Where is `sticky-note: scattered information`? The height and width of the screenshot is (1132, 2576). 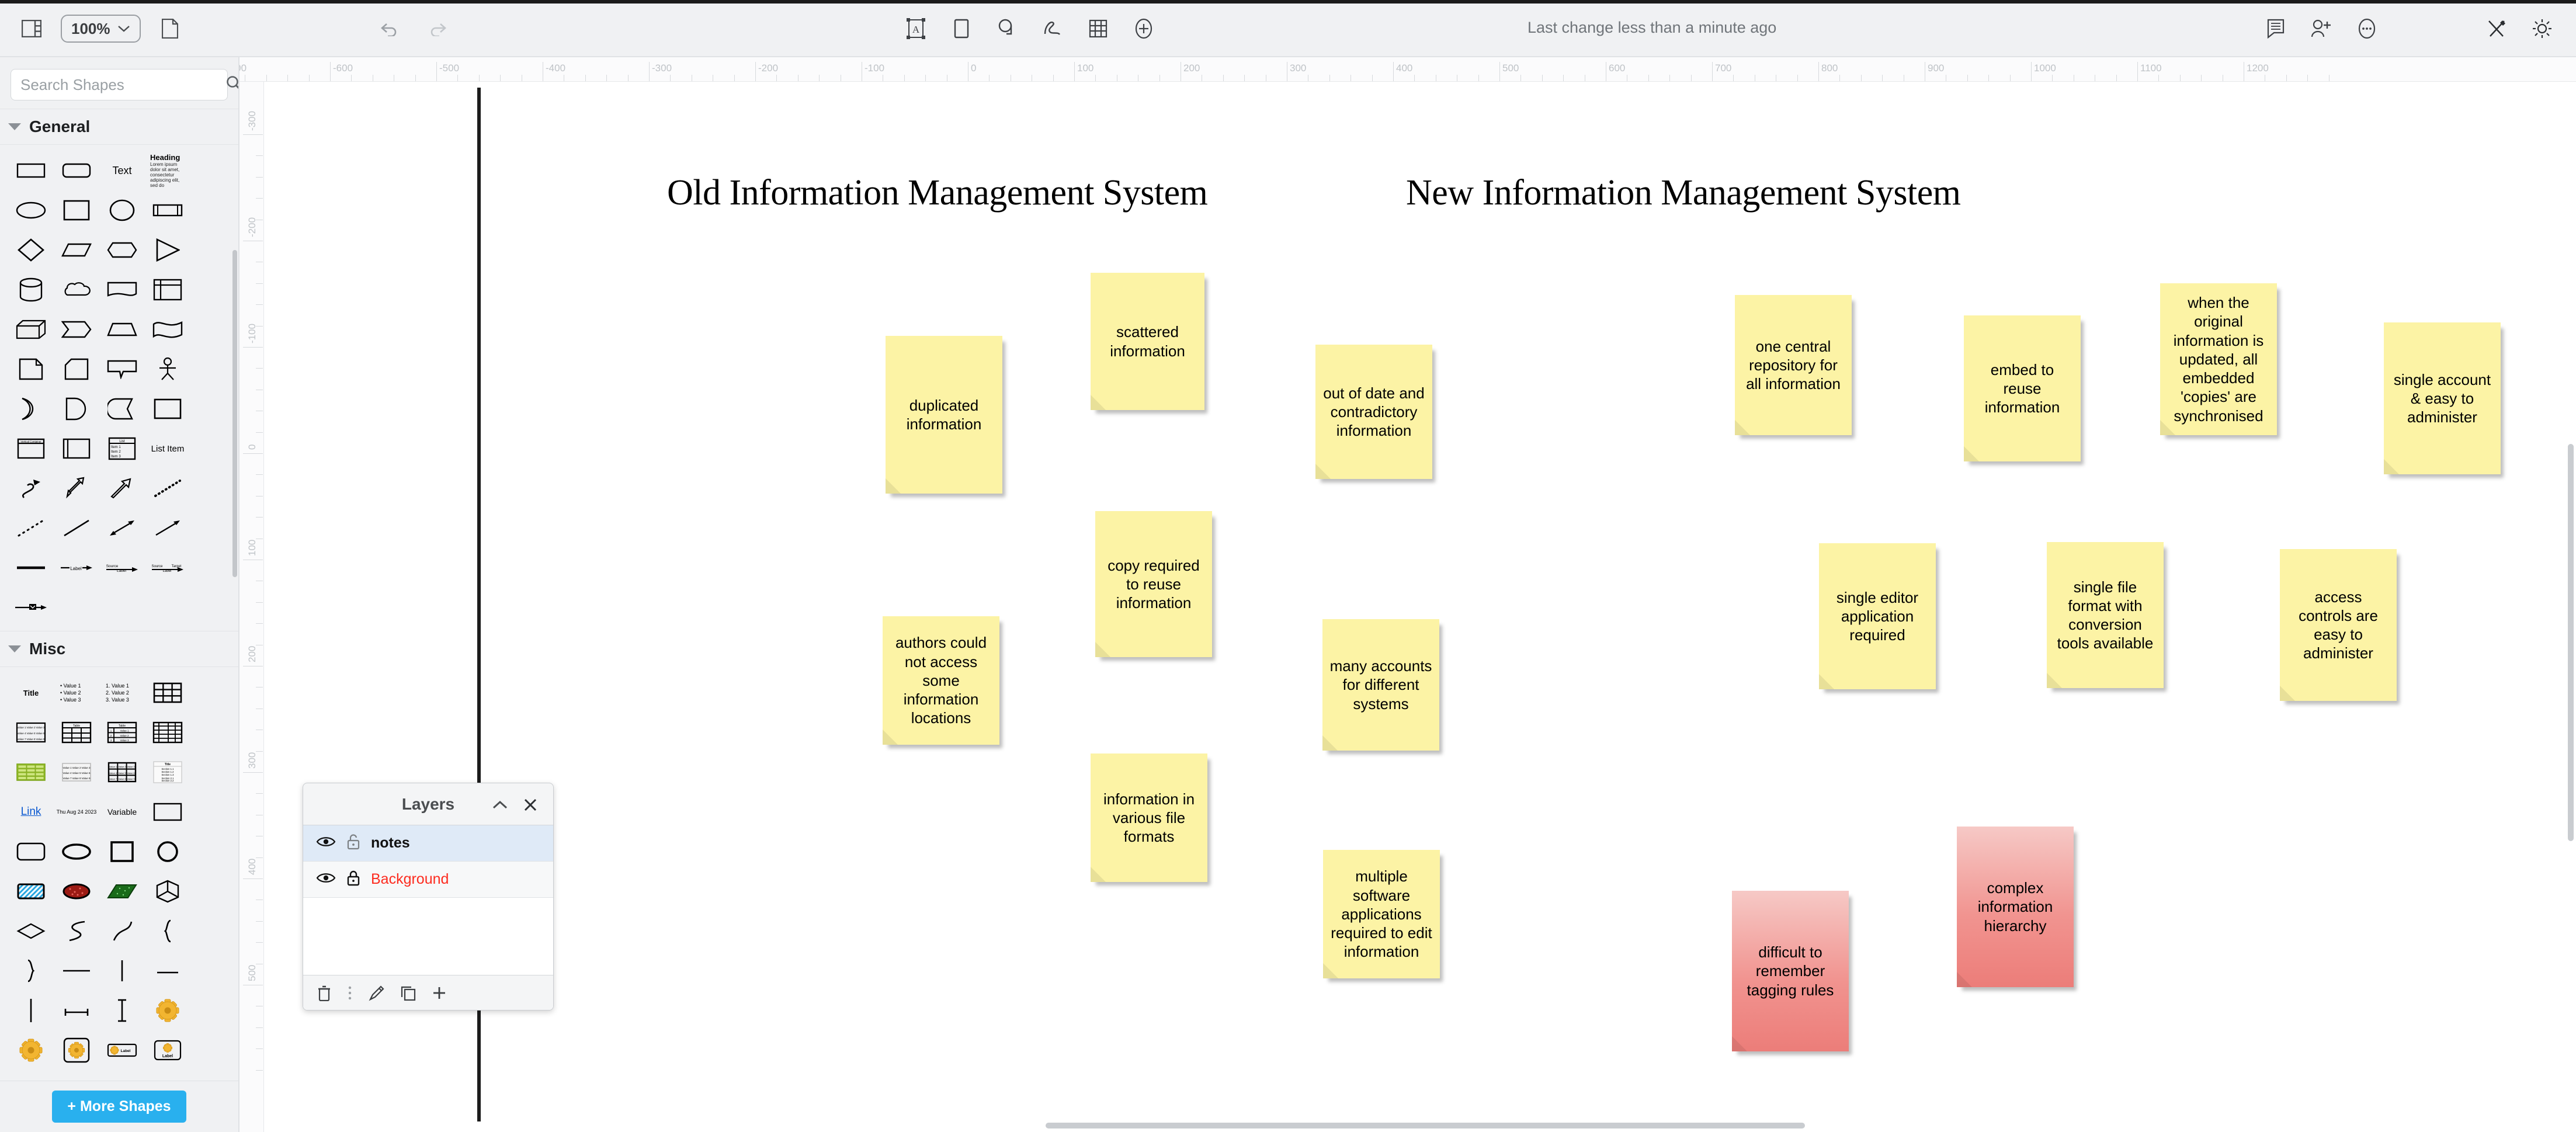 sticky-note: scattered information is located at coordinates (1147, 341).